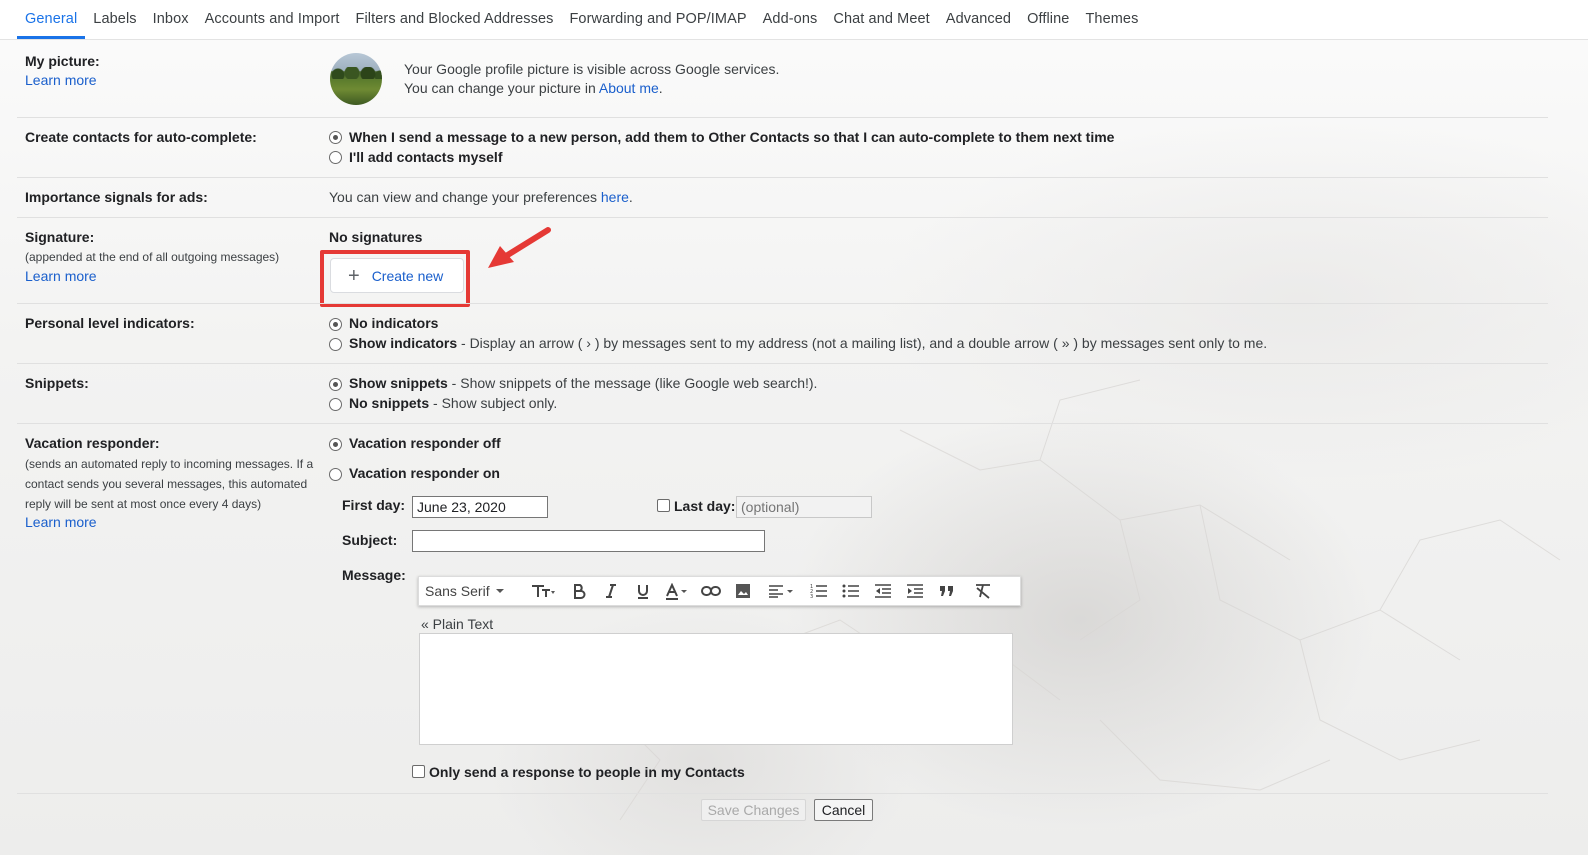 This screenshot has width=1588, height=855. I want to click on vacation-on-radio, so click(335, 474).